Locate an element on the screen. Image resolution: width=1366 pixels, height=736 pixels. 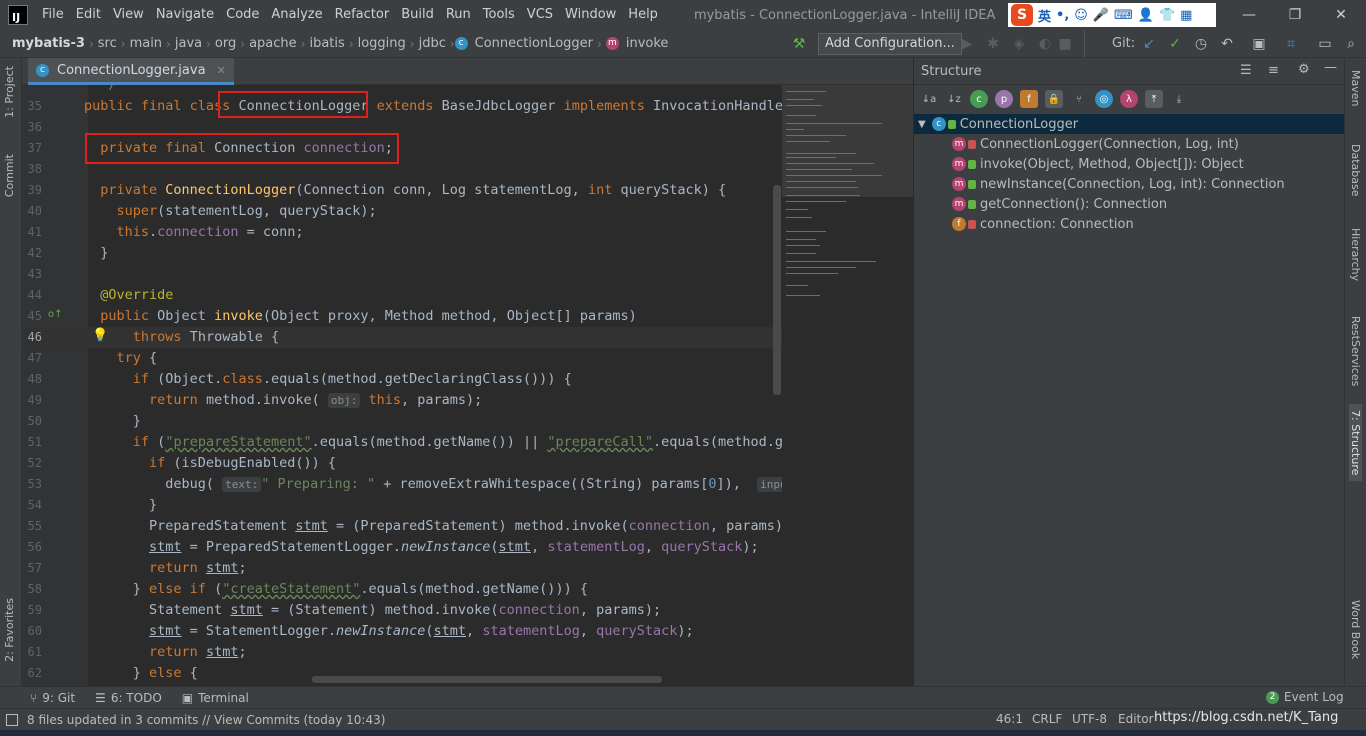
stop-icon: ■ is located at coordinates (1065, 44).